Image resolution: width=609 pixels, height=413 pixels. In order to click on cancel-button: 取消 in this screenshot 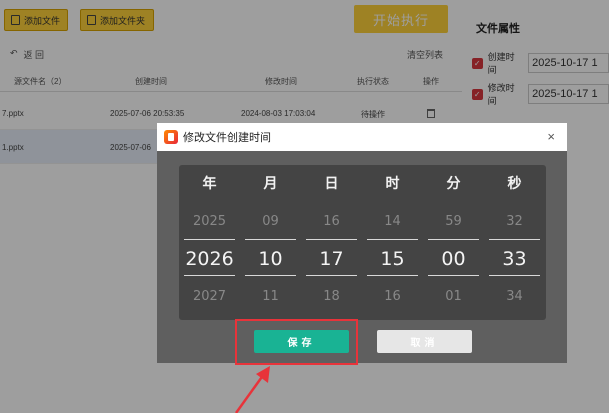, I will do `click(424, 341)`.